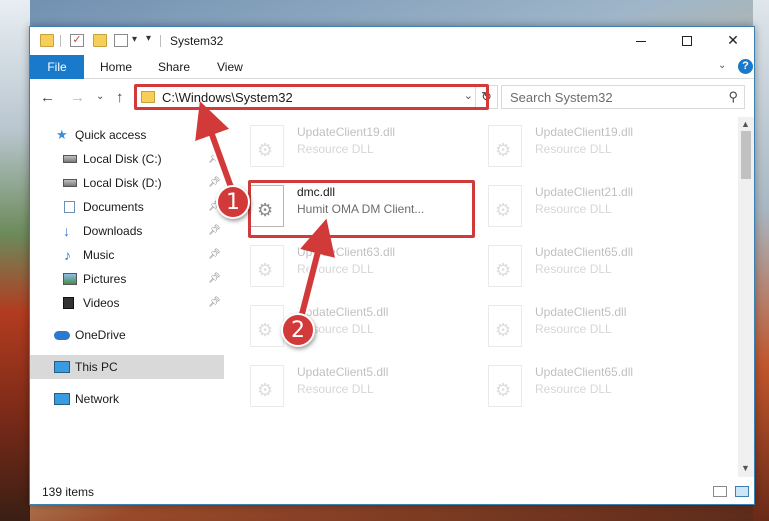 Image resolution: width=769 pixels, height=521 pixels. Describe the element at coordinates (298, 330) in the screenshot. I see `step-2-badge: 2` at that location.